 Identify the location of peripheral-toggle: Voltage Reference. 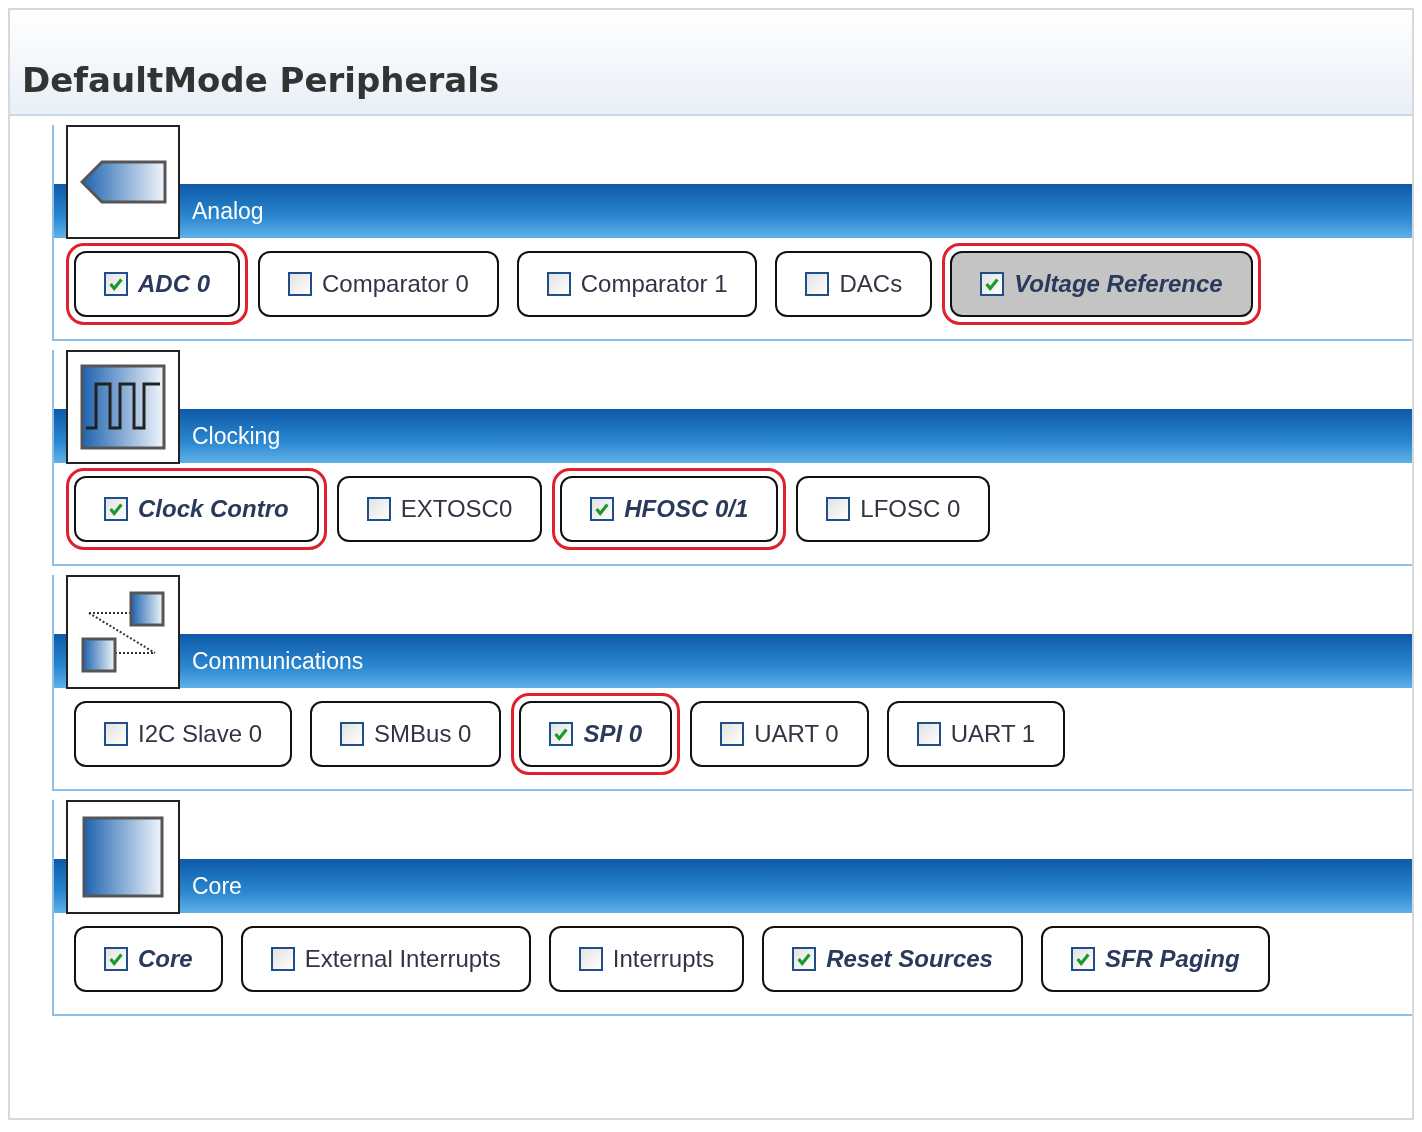
(1101, 284).